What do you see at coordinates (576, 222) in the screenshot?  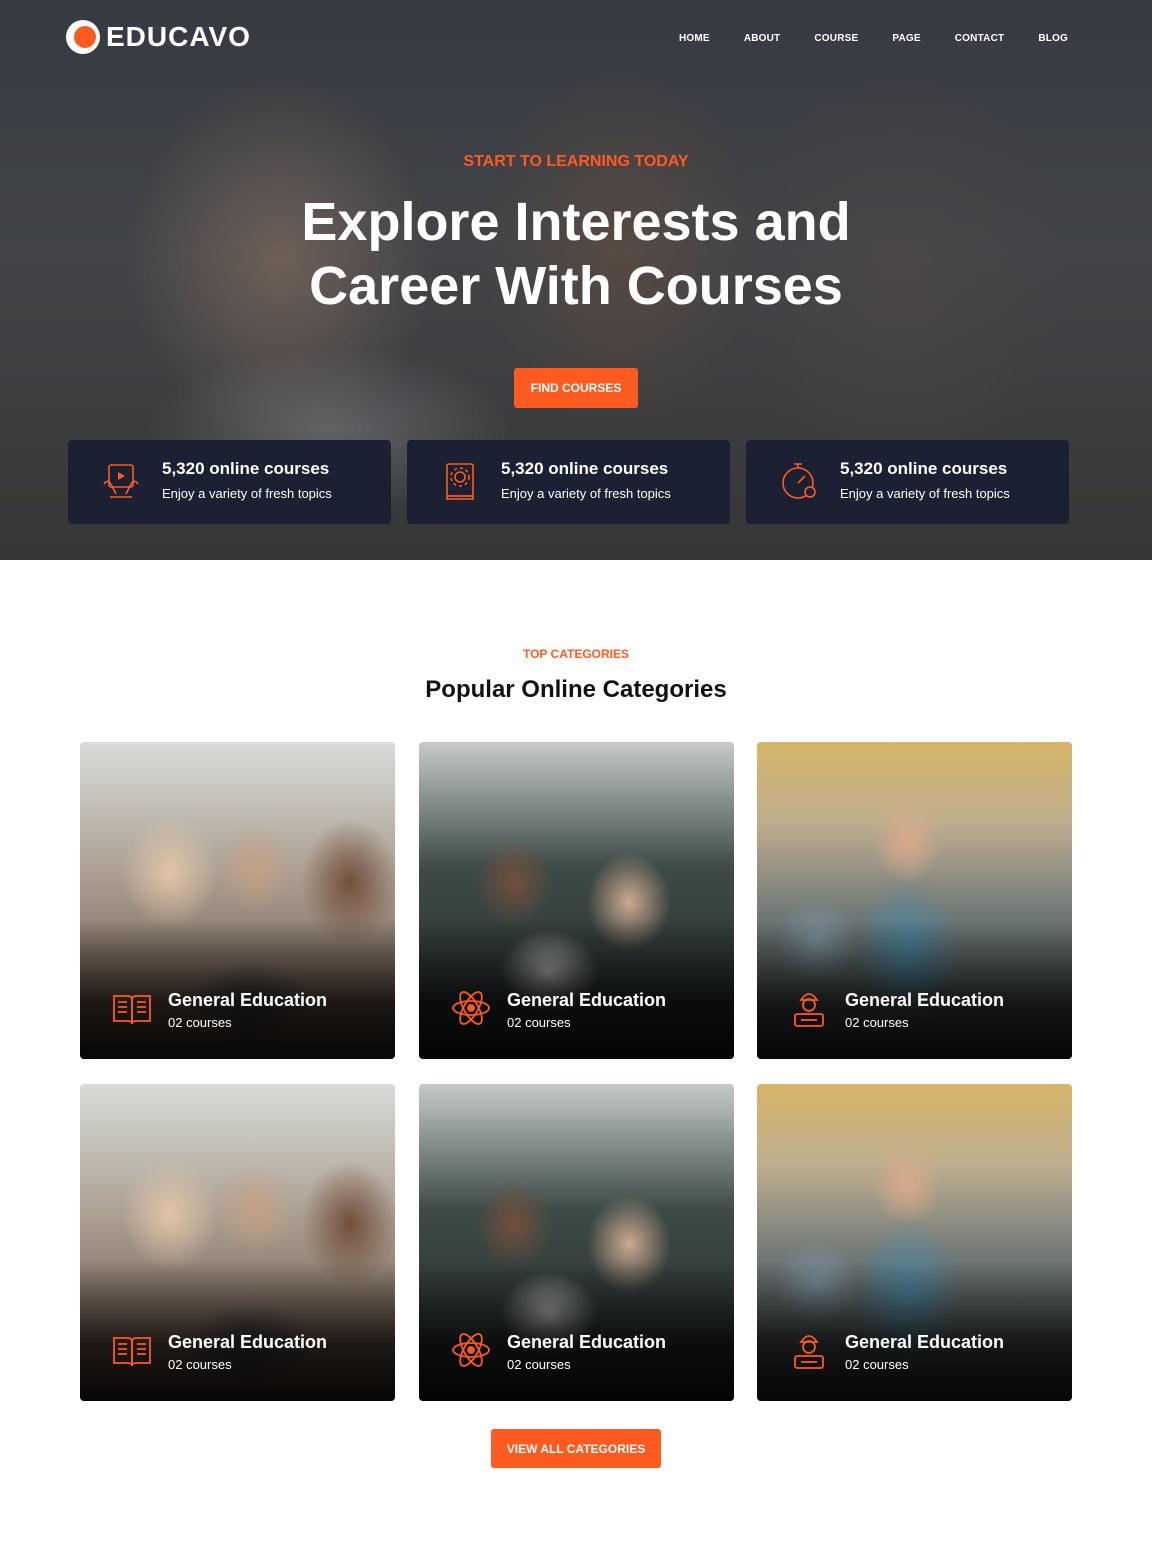 I see `hero-title-line1: Explore Interests and` at bounding box center [576, 222].